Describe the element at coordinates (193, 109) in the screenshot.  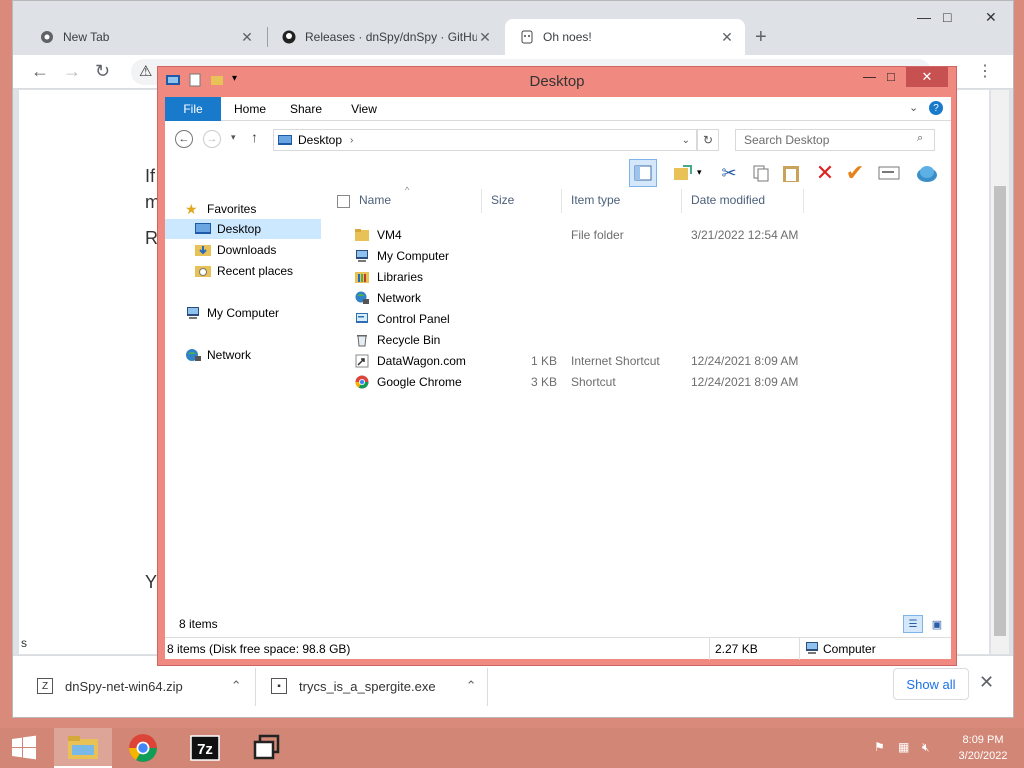
I see `ribbon-tab-file: File` at that location.